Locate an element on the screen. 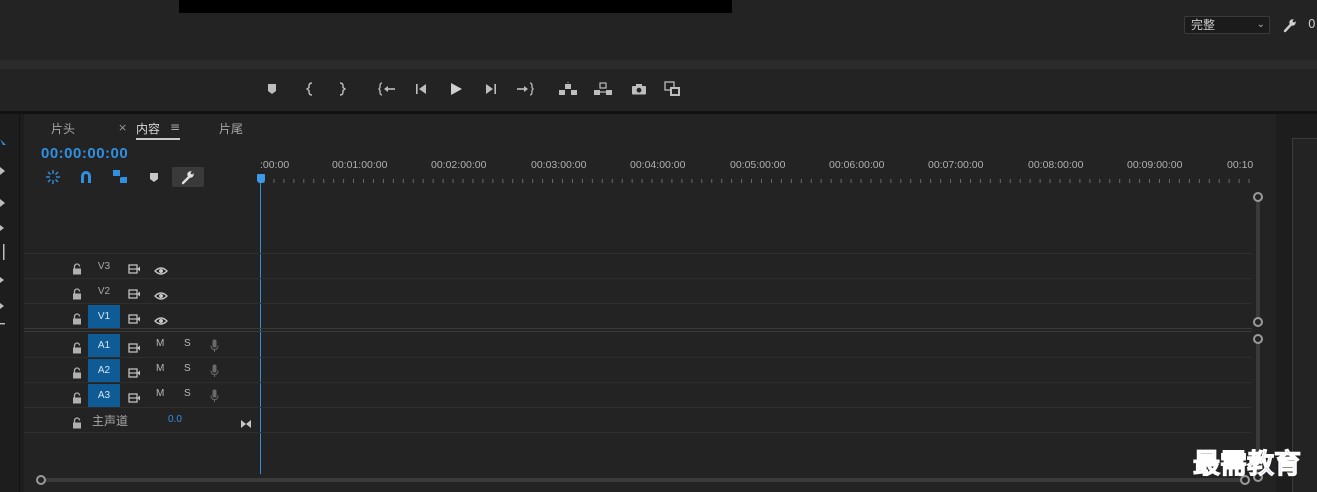 Image resolution: width=1317 pixels, height=492 pixels. transport-controls is located at coordinates (658, 90).